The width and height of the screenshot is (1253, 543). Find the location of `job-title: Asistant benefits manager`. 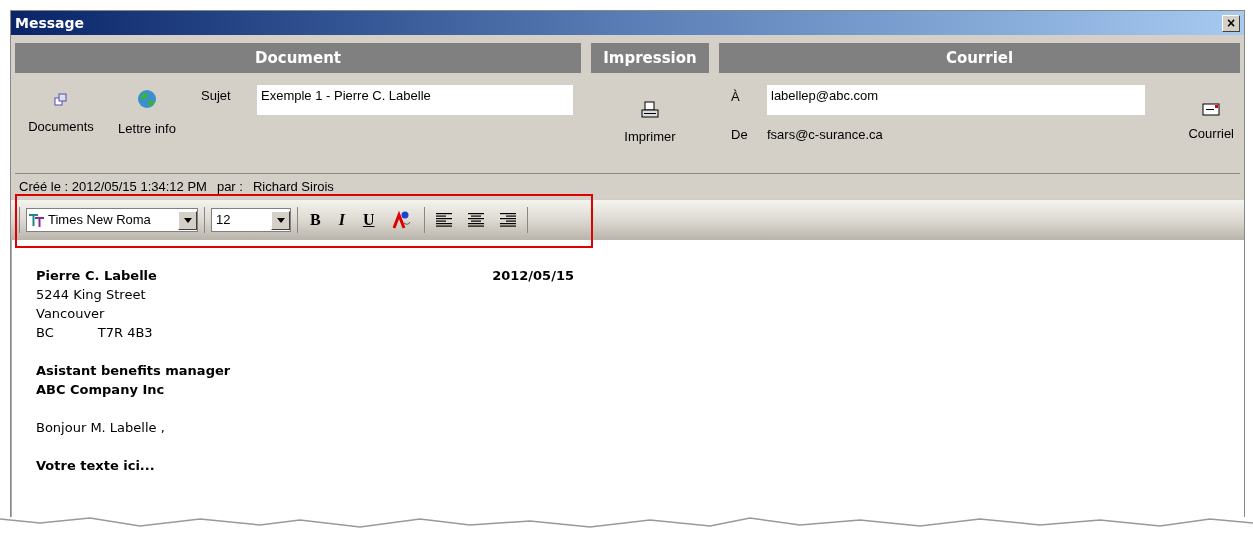

job-title: Asistant benefits manager is located at coordinates (133, 370).